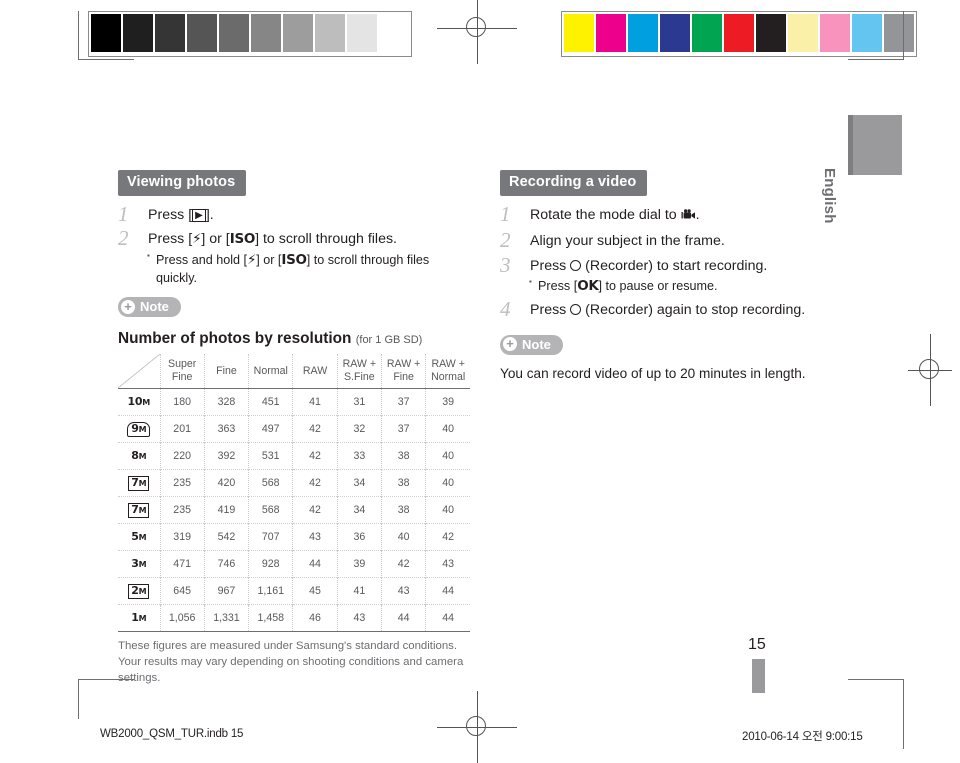  I want to click on table-cell: 542, so click(227, 537).